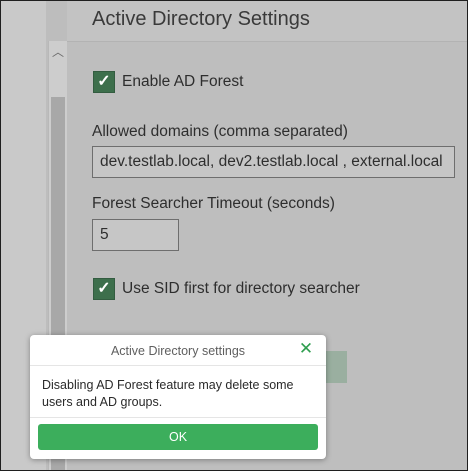  Describe the element at coordinates (201, 19) in the screenshot. I see `page-title: Active Directory Settings` at that location.